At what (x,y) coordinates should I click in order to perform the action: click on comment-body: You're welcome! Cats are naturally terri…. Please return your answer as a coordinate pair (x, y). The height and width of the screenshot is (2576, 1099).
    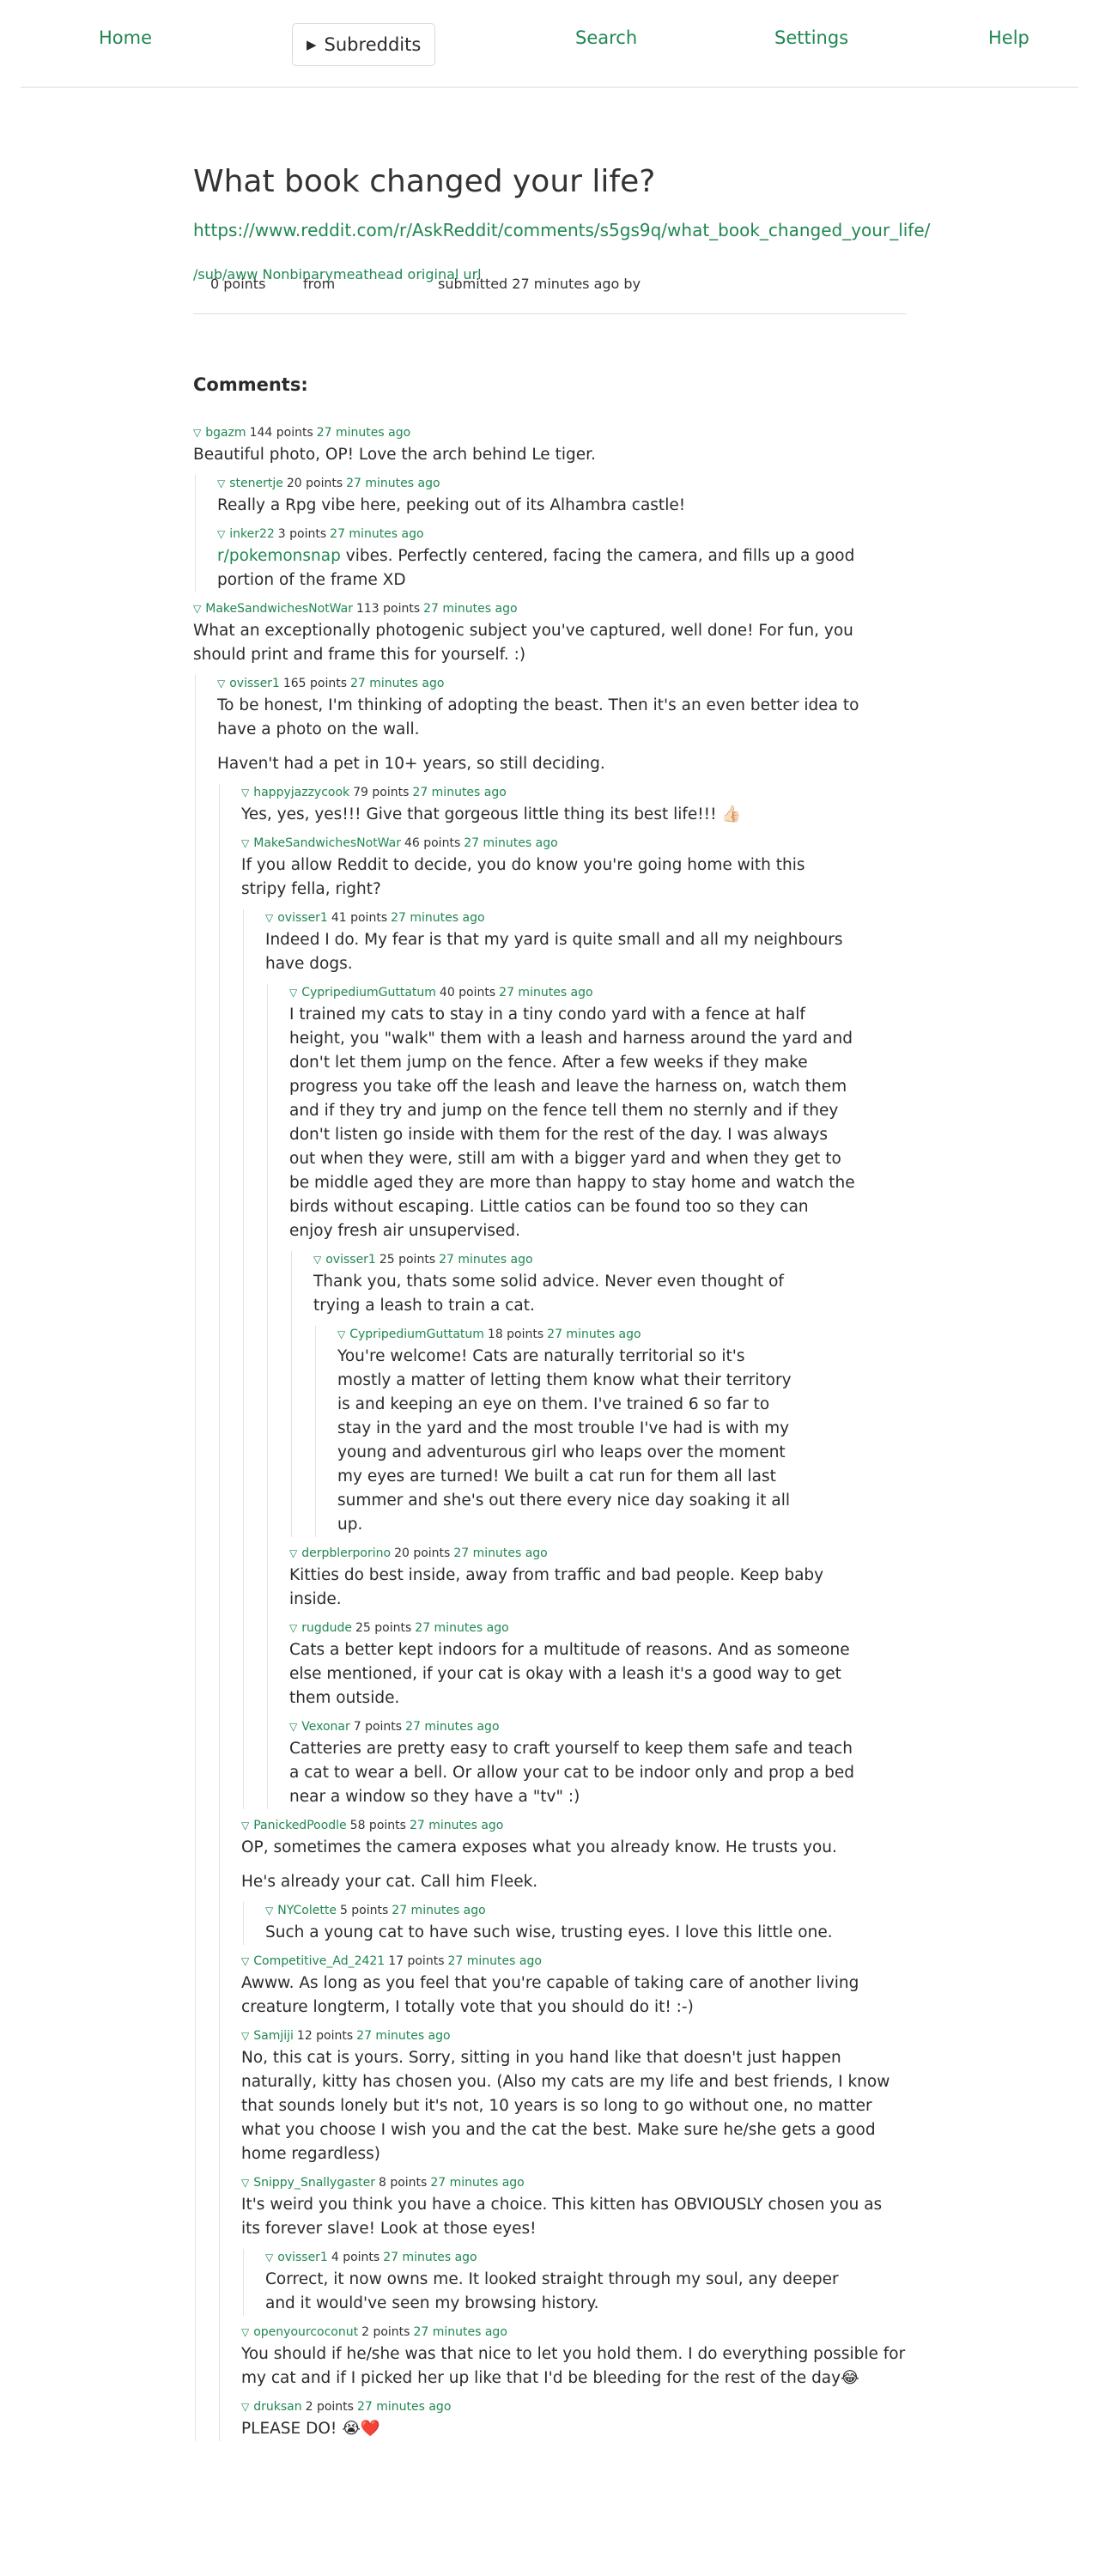
    Looking at the image, I should click on (569, 1441).